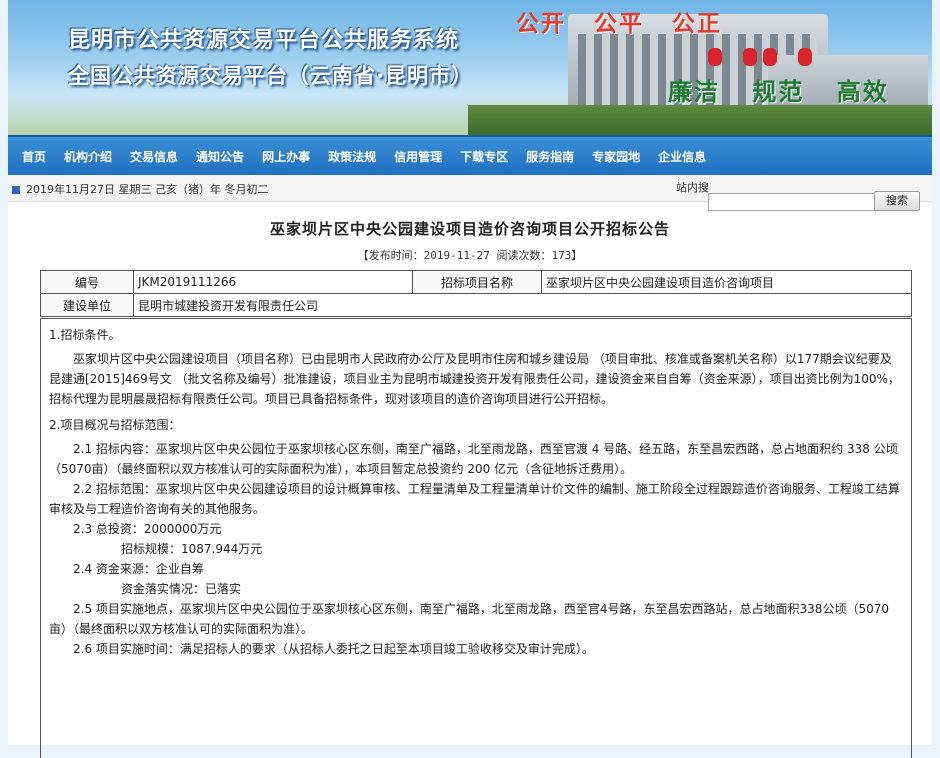 Image resolution: width=940 pixels, height=758 pixels. Describe the element at coordinates (682, 156) in the screenshot. I see `nav-enterprise: 企业信息` at that location.